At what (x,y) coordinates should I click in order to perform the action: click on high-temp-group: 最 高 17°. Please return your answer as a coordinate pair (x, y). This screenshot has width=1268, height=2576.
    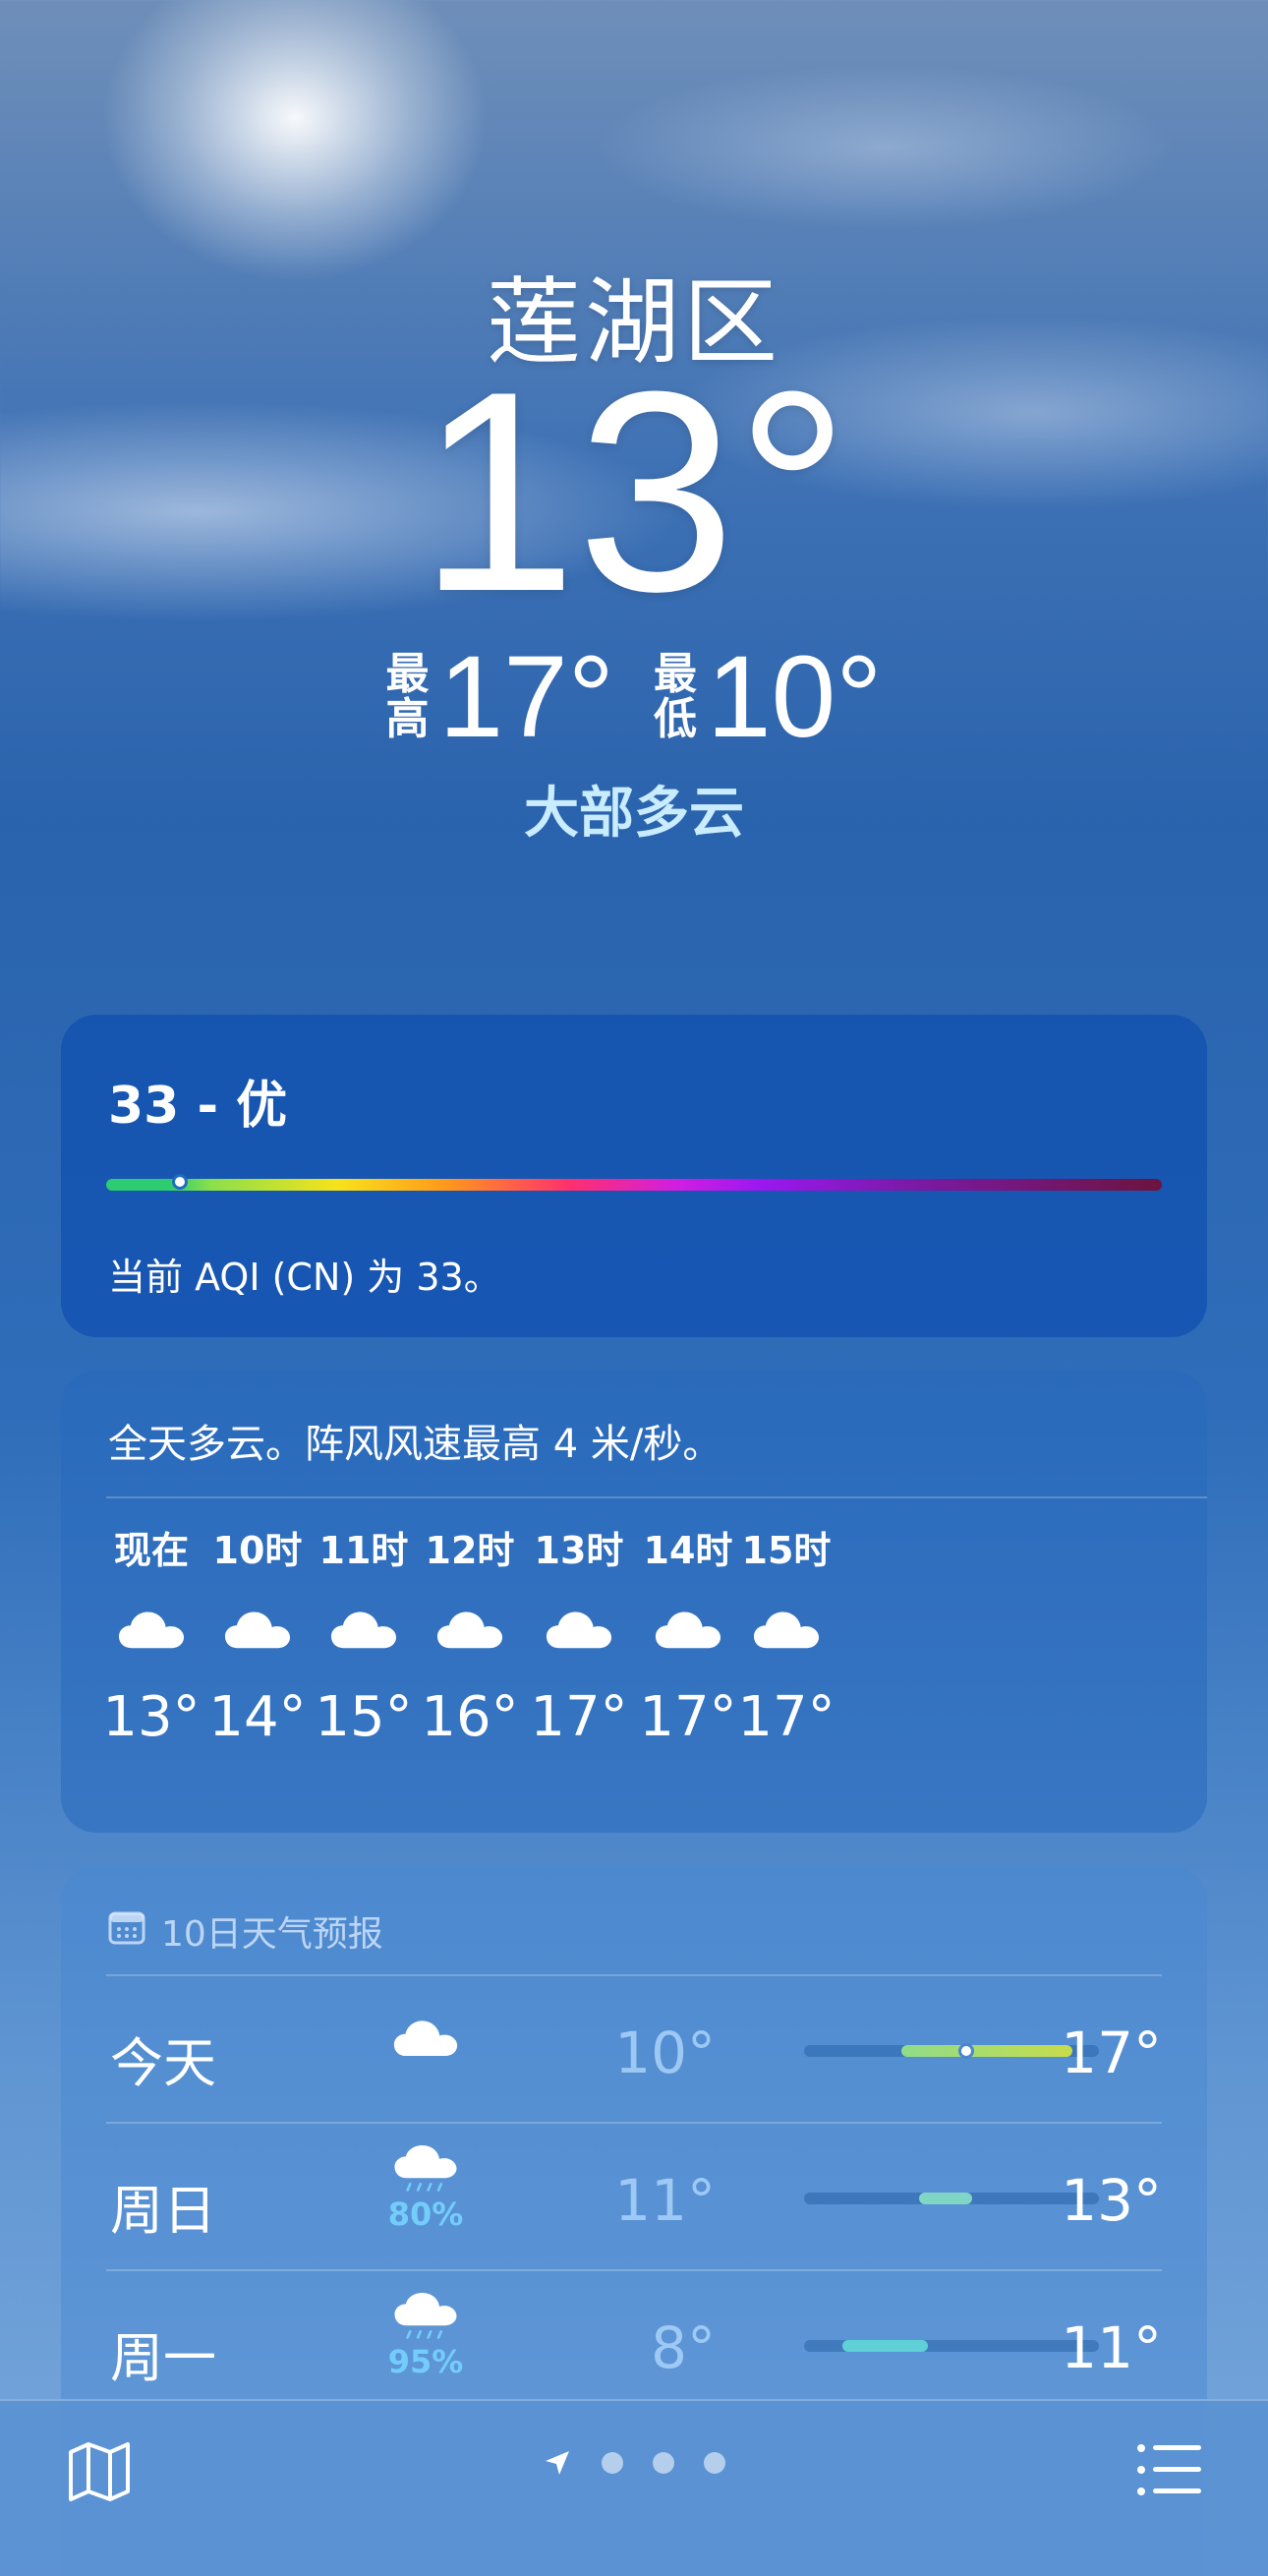
    Looking at the image, I should click on (500, 697).